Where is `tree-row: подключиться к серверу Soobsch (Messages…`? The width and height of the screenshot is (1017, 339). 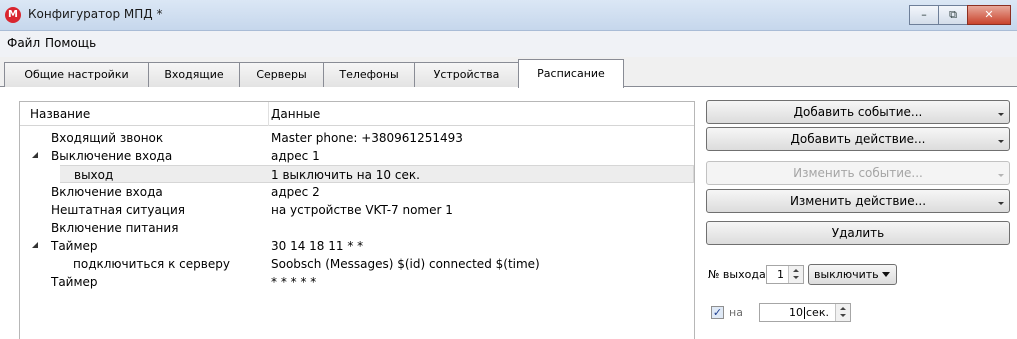 tree-row: подключиться к серверу Soobsch (Messages… is located at coordinates (357, 264).